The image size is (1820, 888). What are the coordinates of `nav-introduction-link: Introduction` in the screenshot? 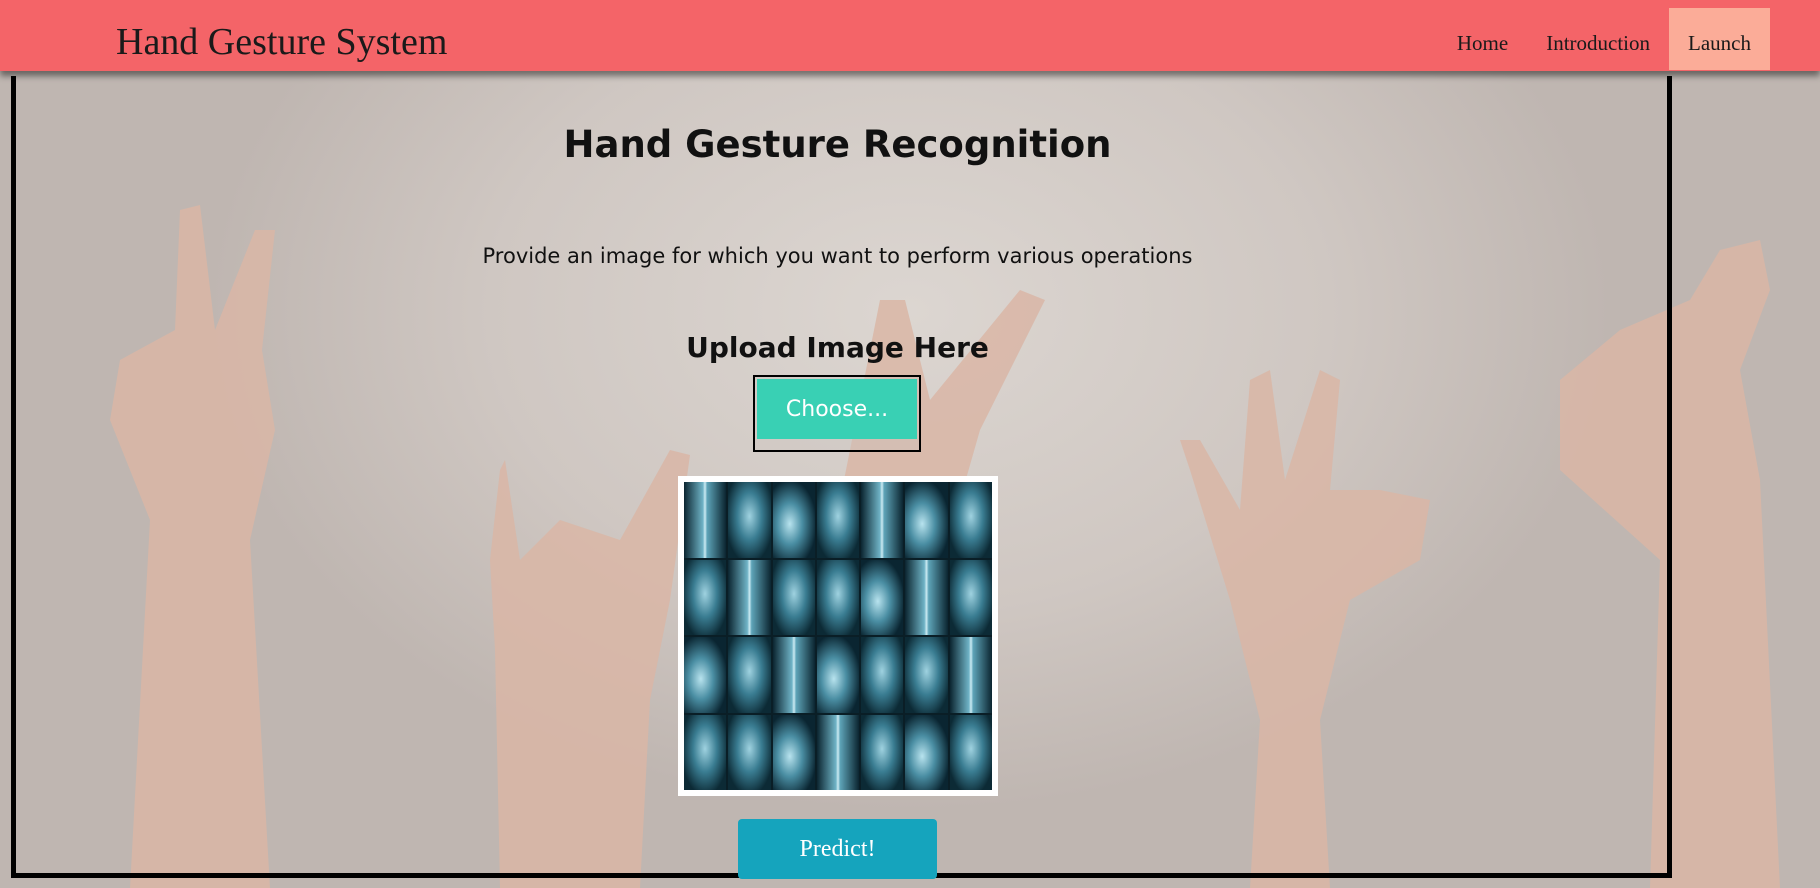 It's located at (1598, 39).